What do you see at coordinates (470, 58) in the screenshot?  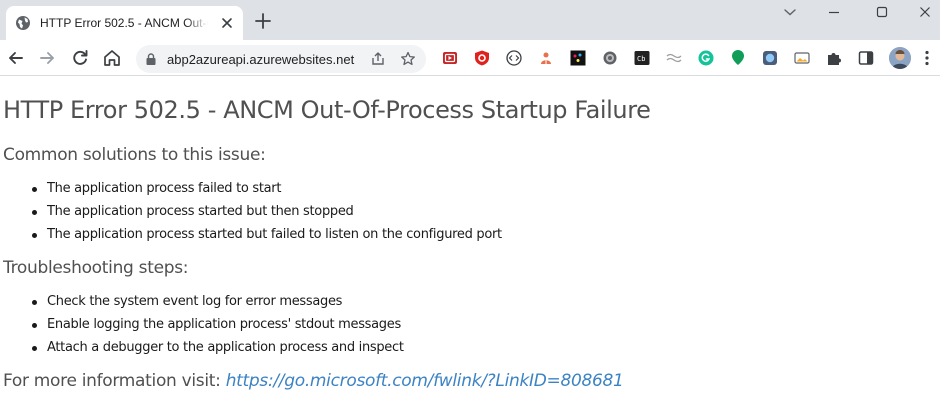 I see `browser-toolbar: abp2azureapi.azurewebsites.net Cb` at bounding box center [470, 58].